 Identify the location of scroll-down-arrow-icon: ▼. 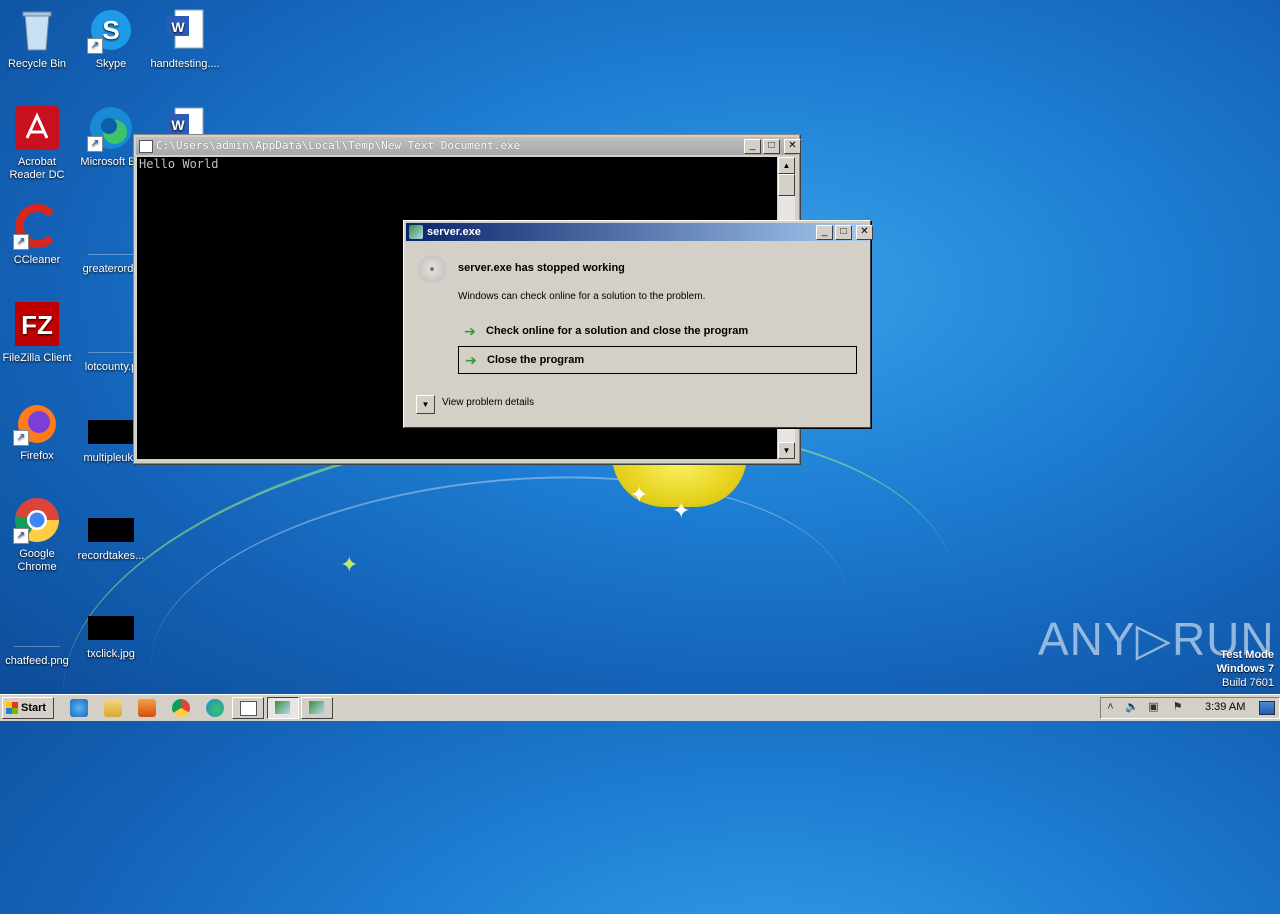
(786, 450).